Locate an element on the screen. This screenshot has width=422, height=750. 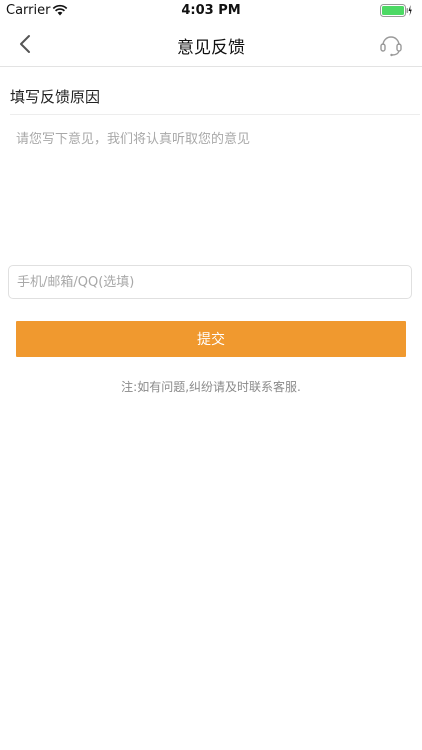
nav-bar: 意见反馈 is located at coordinates (211, 44).